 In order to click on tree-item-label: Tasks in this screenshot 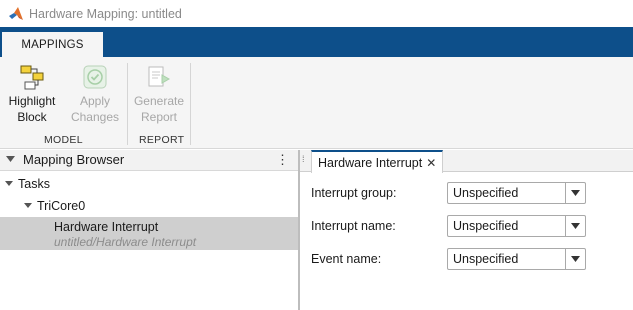, I will do `click(34, 184)`.